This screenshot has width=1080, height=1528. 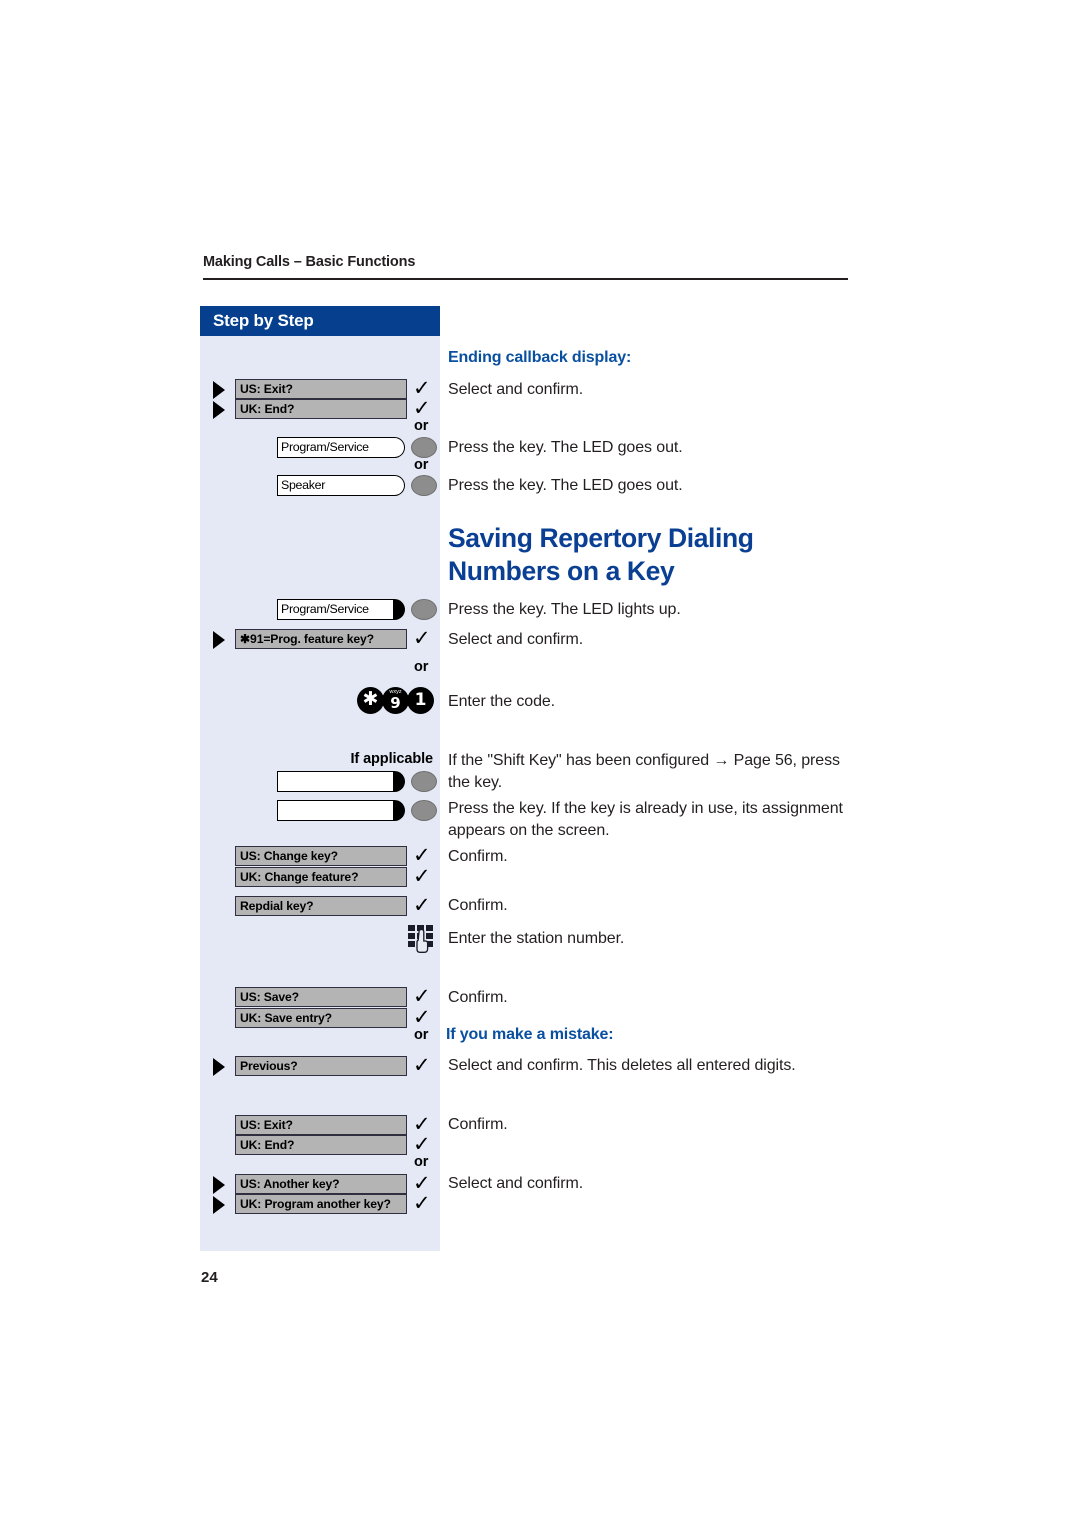 I want to click on instruction-press-key-1: Press the key. The LED goes out., so click(x=565, y=447).